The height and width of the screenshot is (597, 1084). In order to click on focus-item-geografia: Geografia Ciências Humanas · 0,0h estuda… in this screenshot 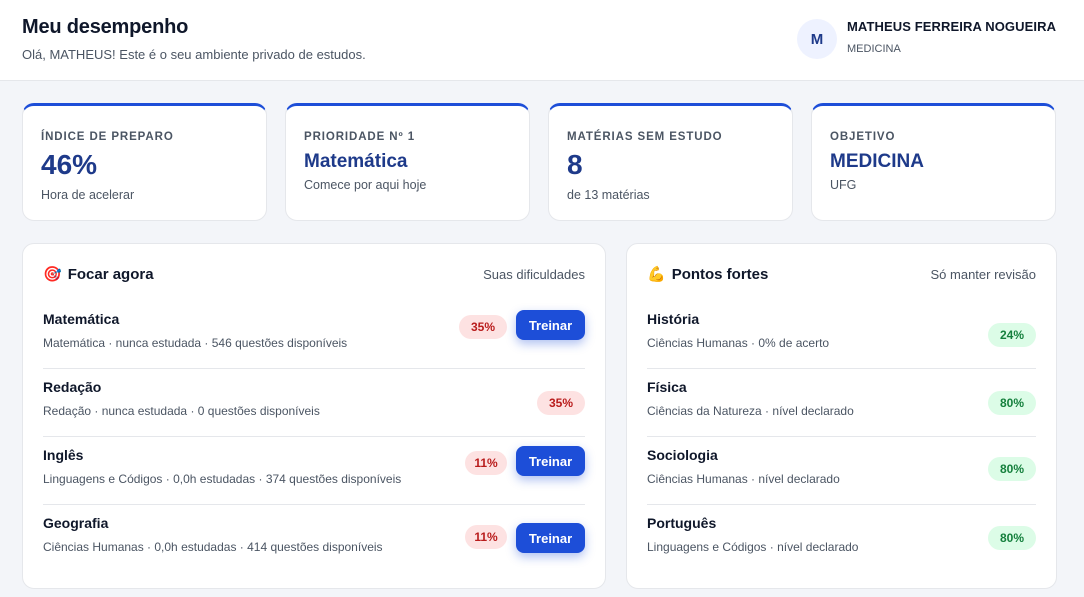, I will do `click(314, 539)`.